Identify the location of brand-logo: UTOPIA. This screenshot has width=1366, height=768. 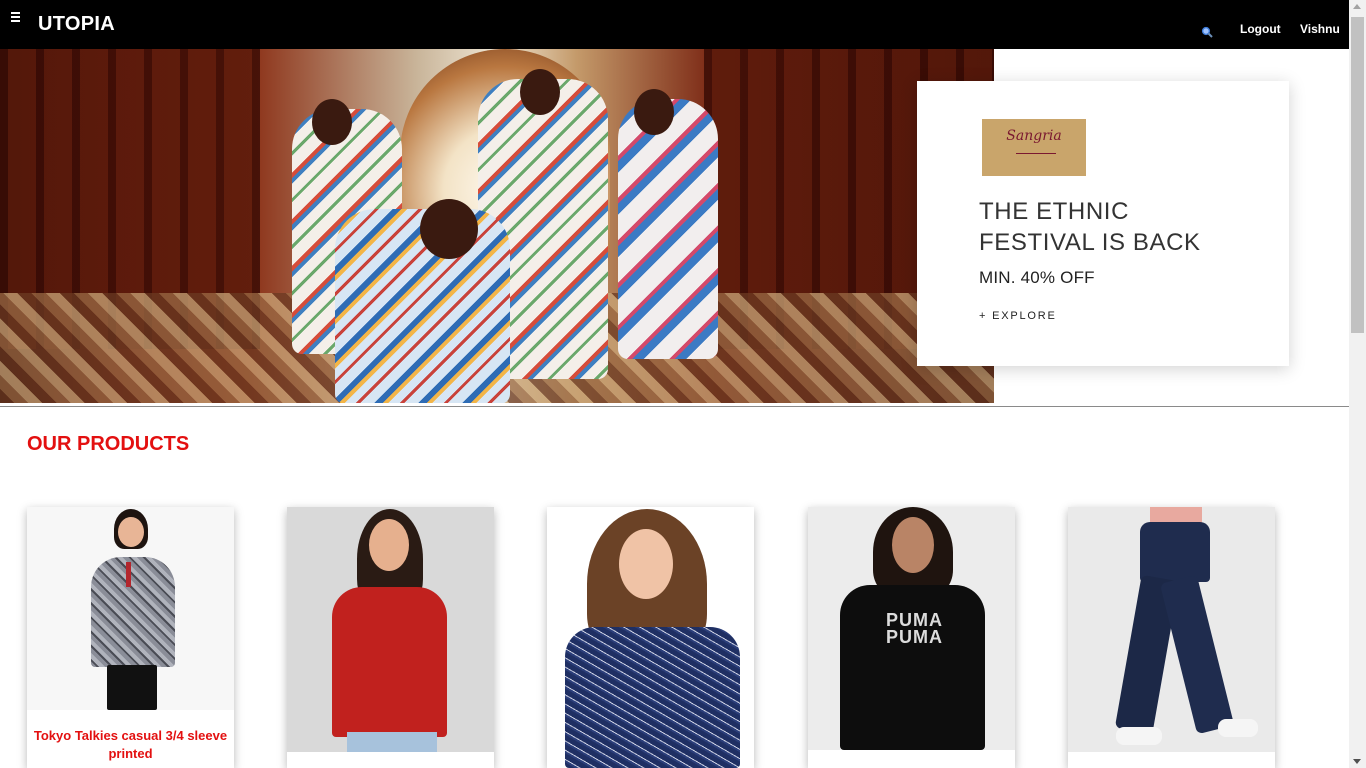
(76, 24).